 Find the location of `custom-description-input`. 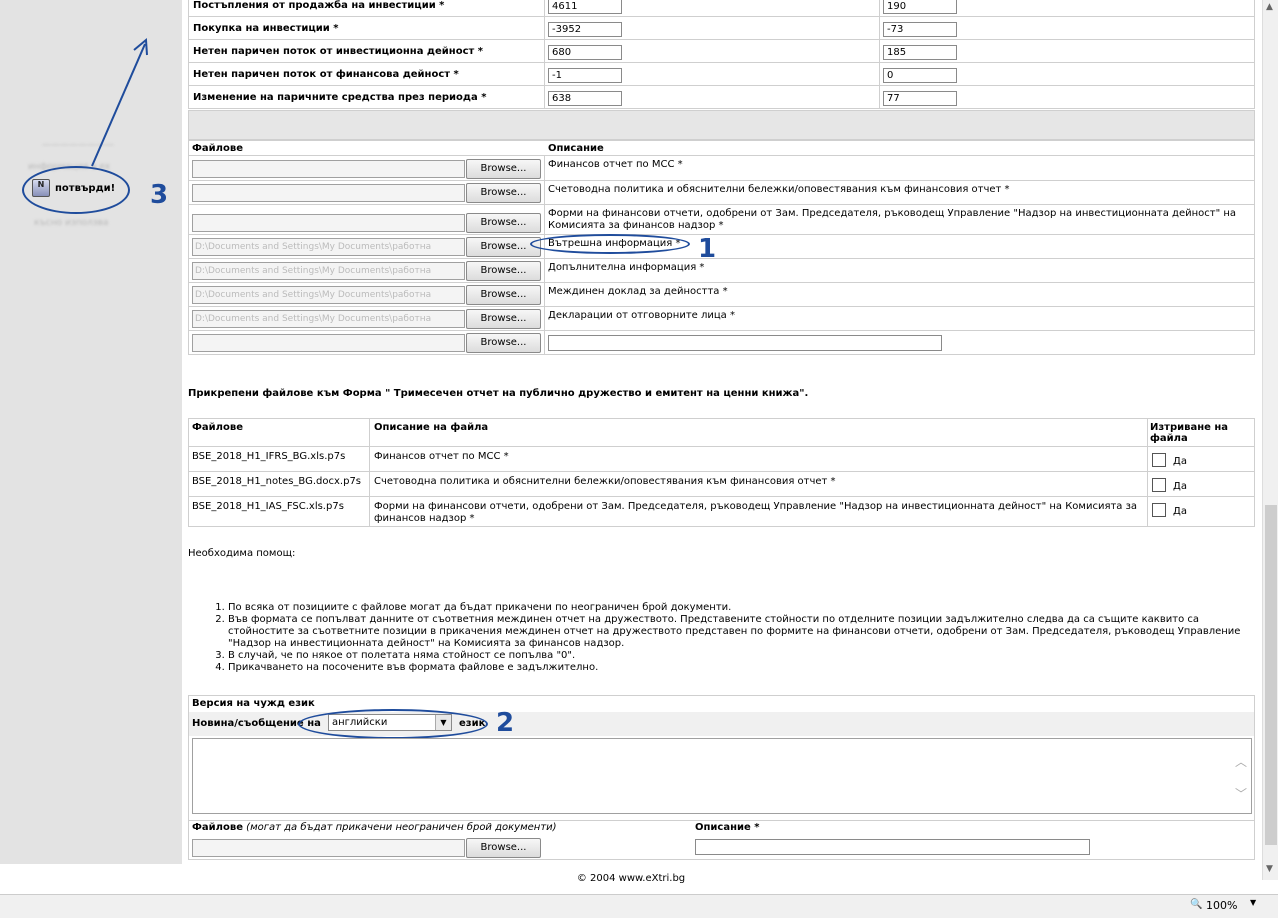

custom-description-input is located at coordinates (745, 343).